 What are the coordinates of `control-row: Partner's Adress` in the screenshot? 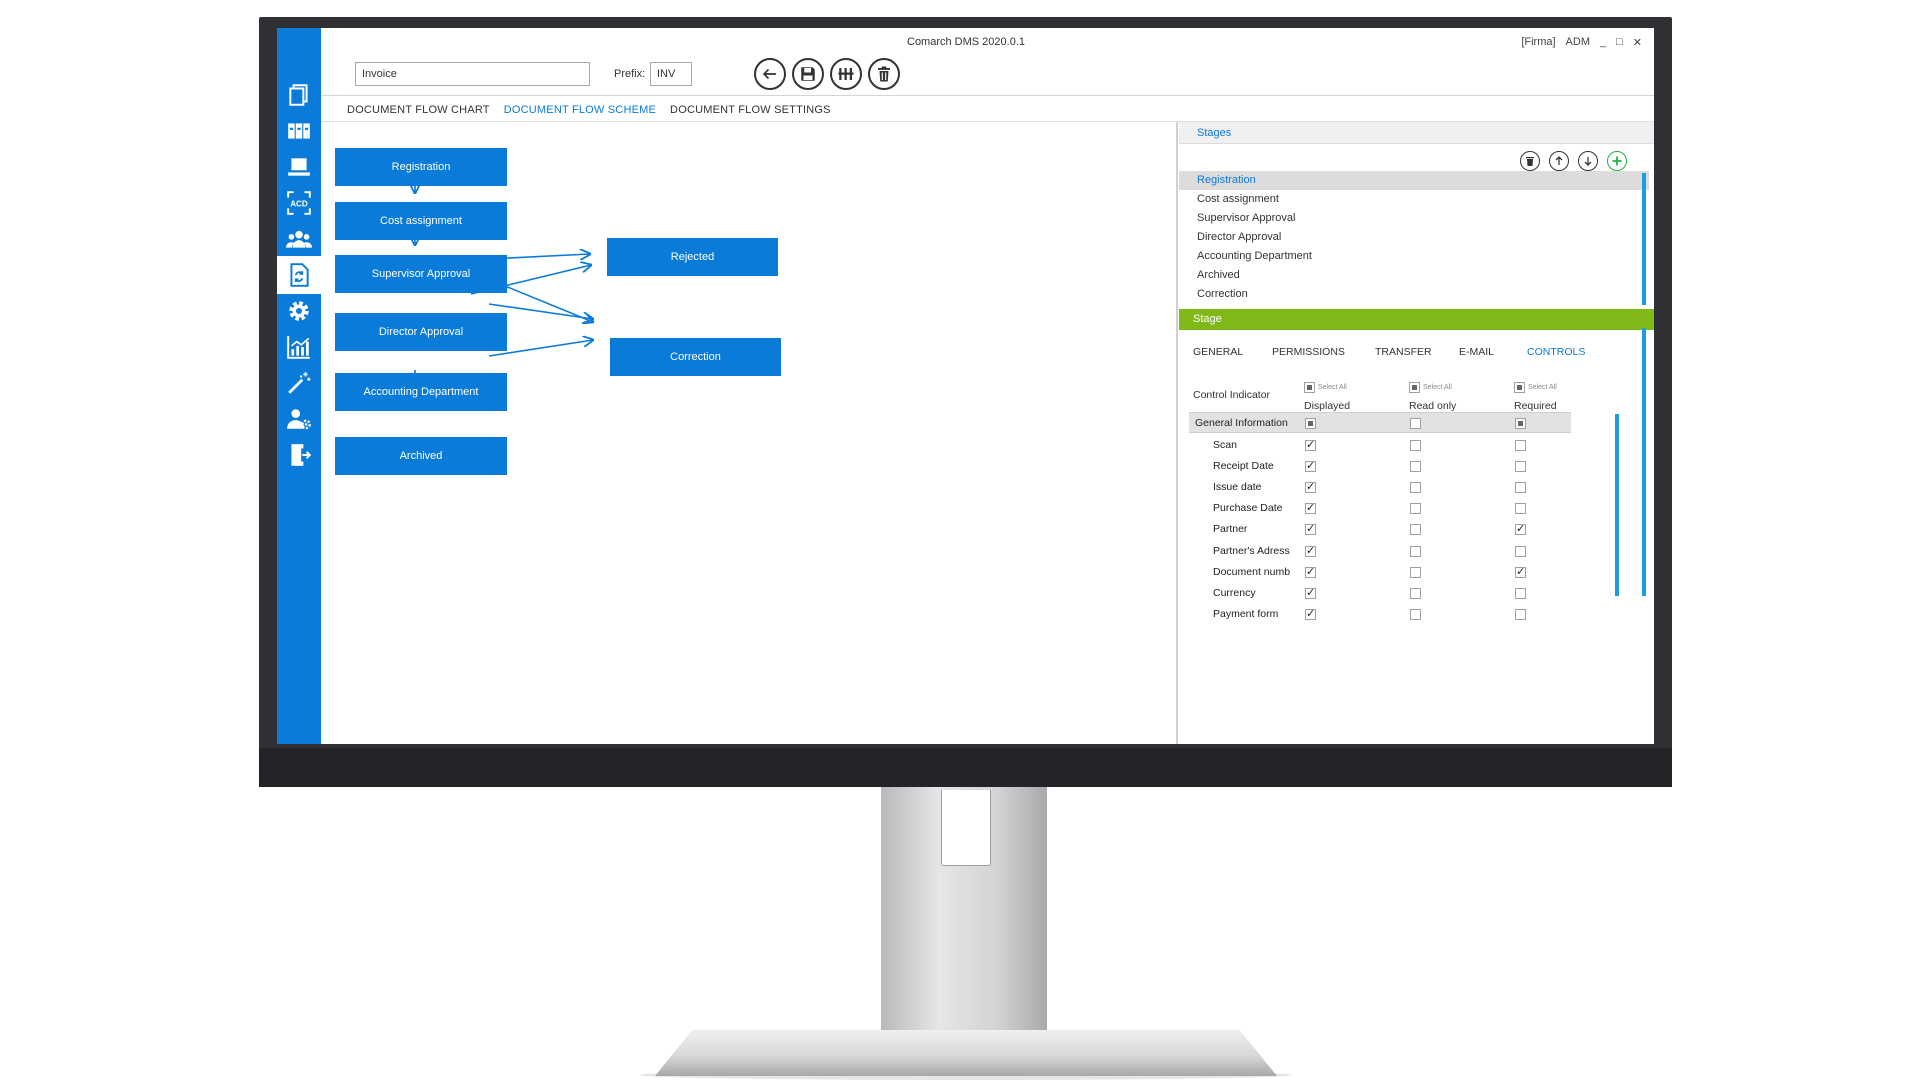 It's located at (1380, 551).